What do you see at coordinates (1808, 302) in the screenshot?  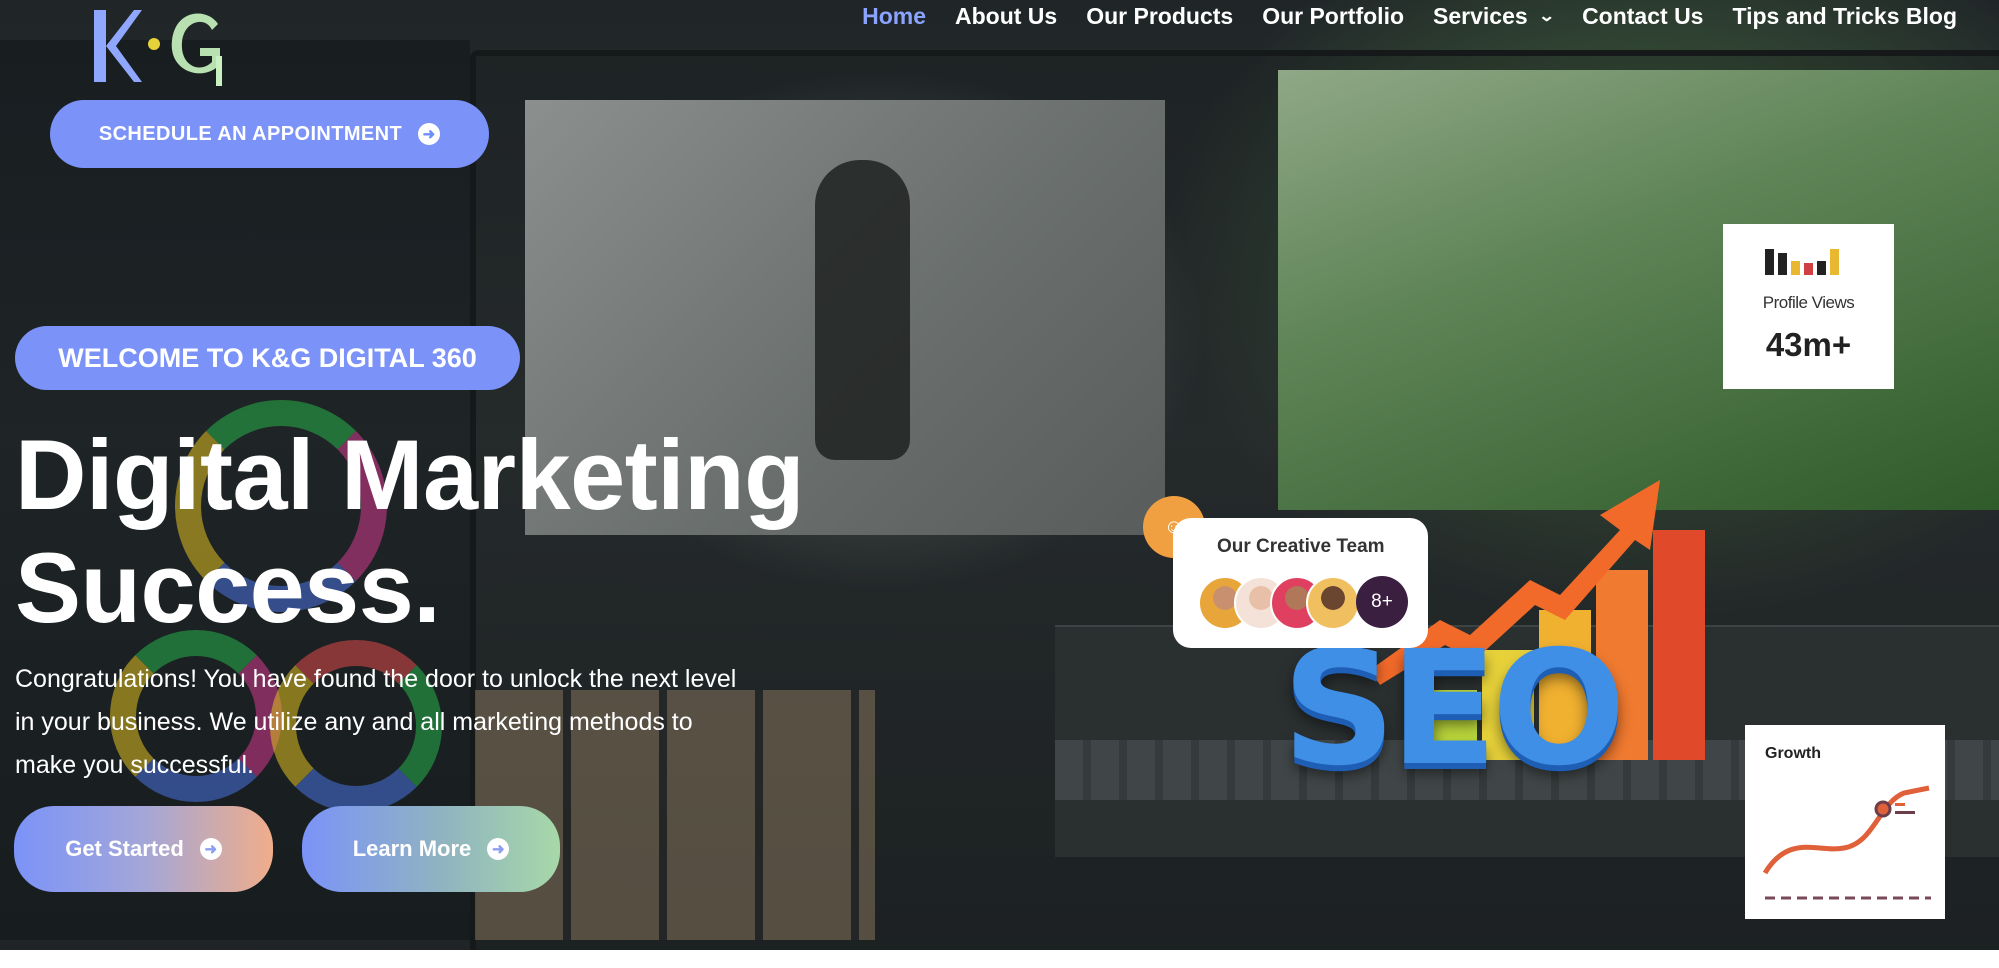 I see `profile-views-label: Profile Views` at bounding box center [1808, 302].